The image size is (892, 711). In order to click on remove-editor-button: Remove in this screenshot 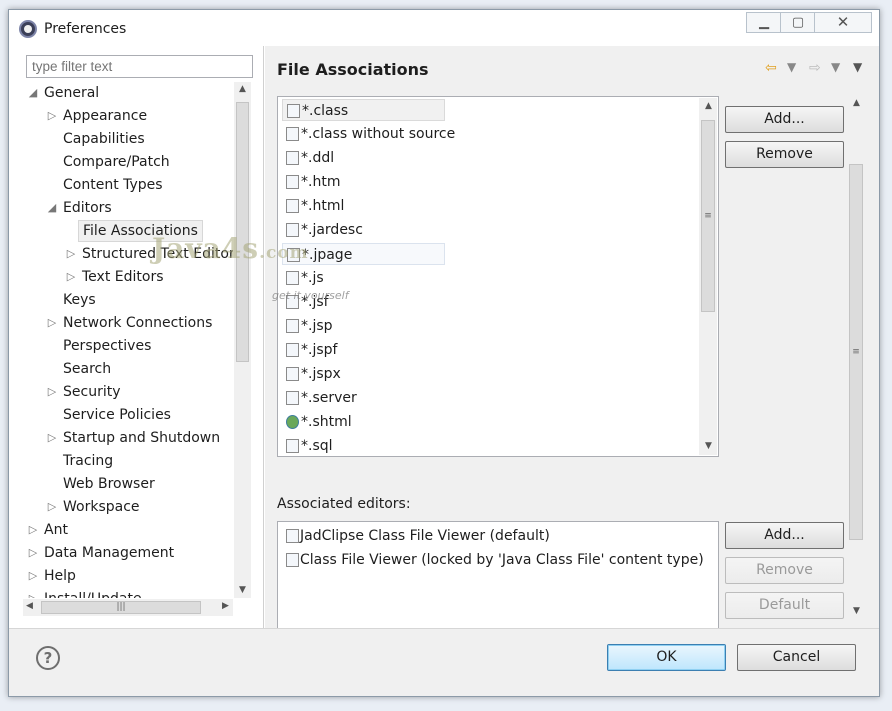, I will do `click(784, 570)`.